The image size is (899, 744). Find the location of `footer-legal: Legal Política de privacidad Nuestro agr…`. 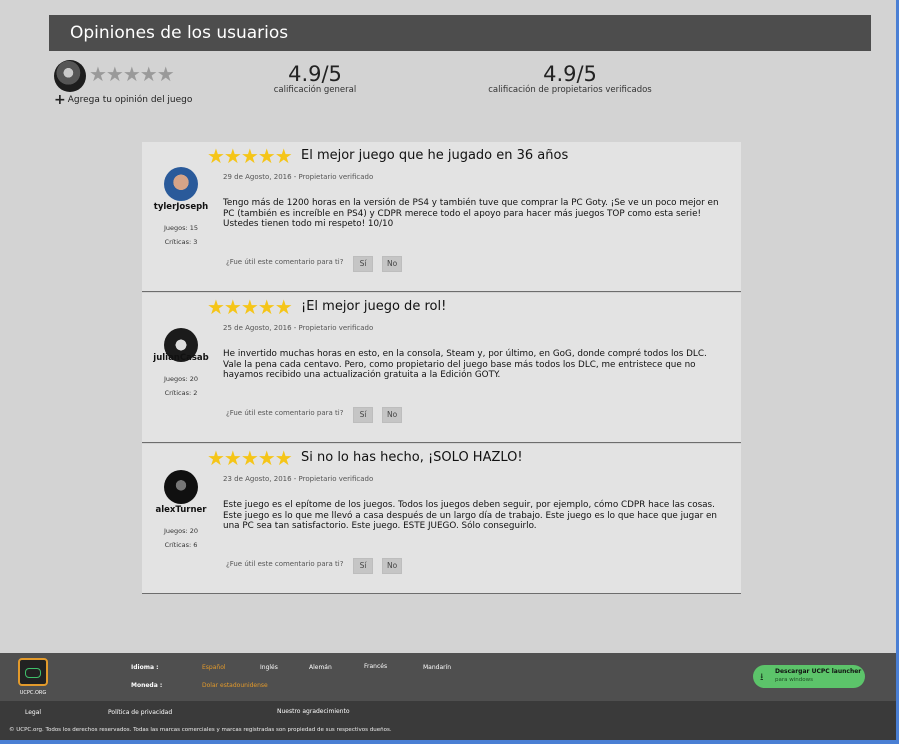

footer-legal: Legal Política de privacidad Nuestro agr… is located at coordinates (449, 720).